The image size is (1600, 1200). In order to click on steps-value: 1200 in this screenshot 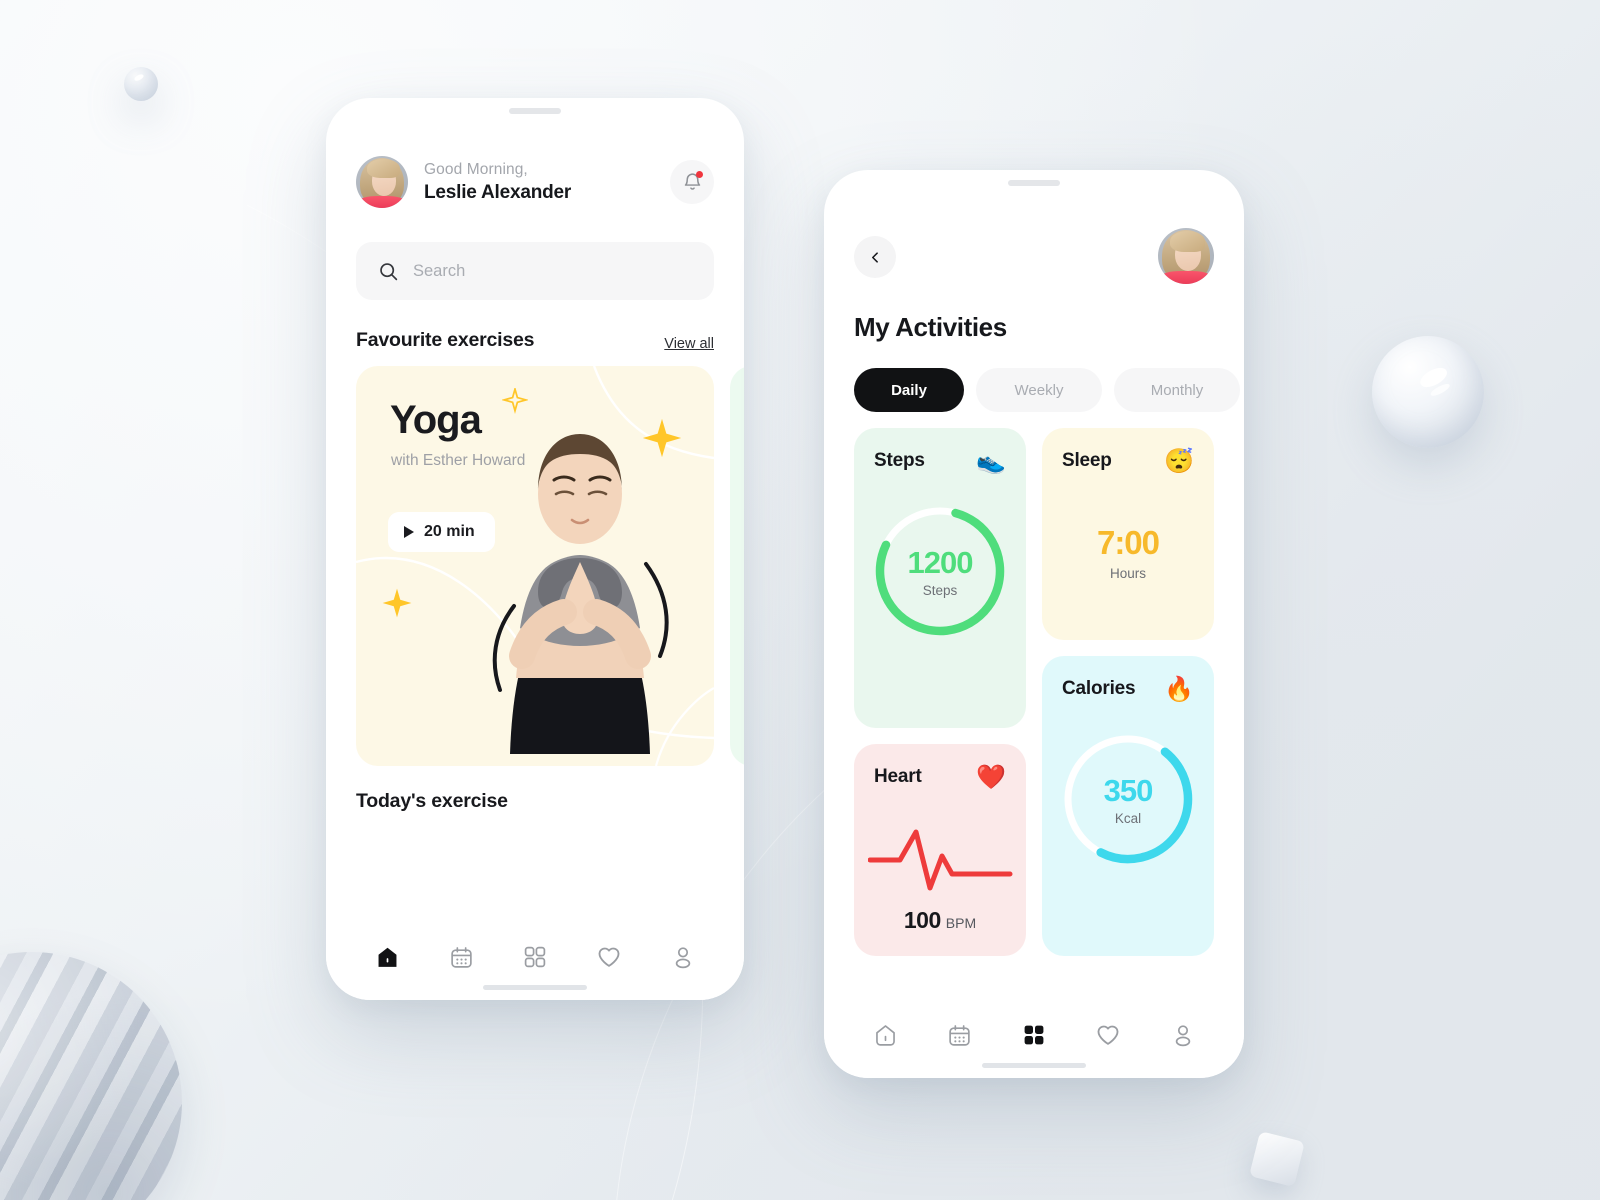, I will do `click(940, 562)`.